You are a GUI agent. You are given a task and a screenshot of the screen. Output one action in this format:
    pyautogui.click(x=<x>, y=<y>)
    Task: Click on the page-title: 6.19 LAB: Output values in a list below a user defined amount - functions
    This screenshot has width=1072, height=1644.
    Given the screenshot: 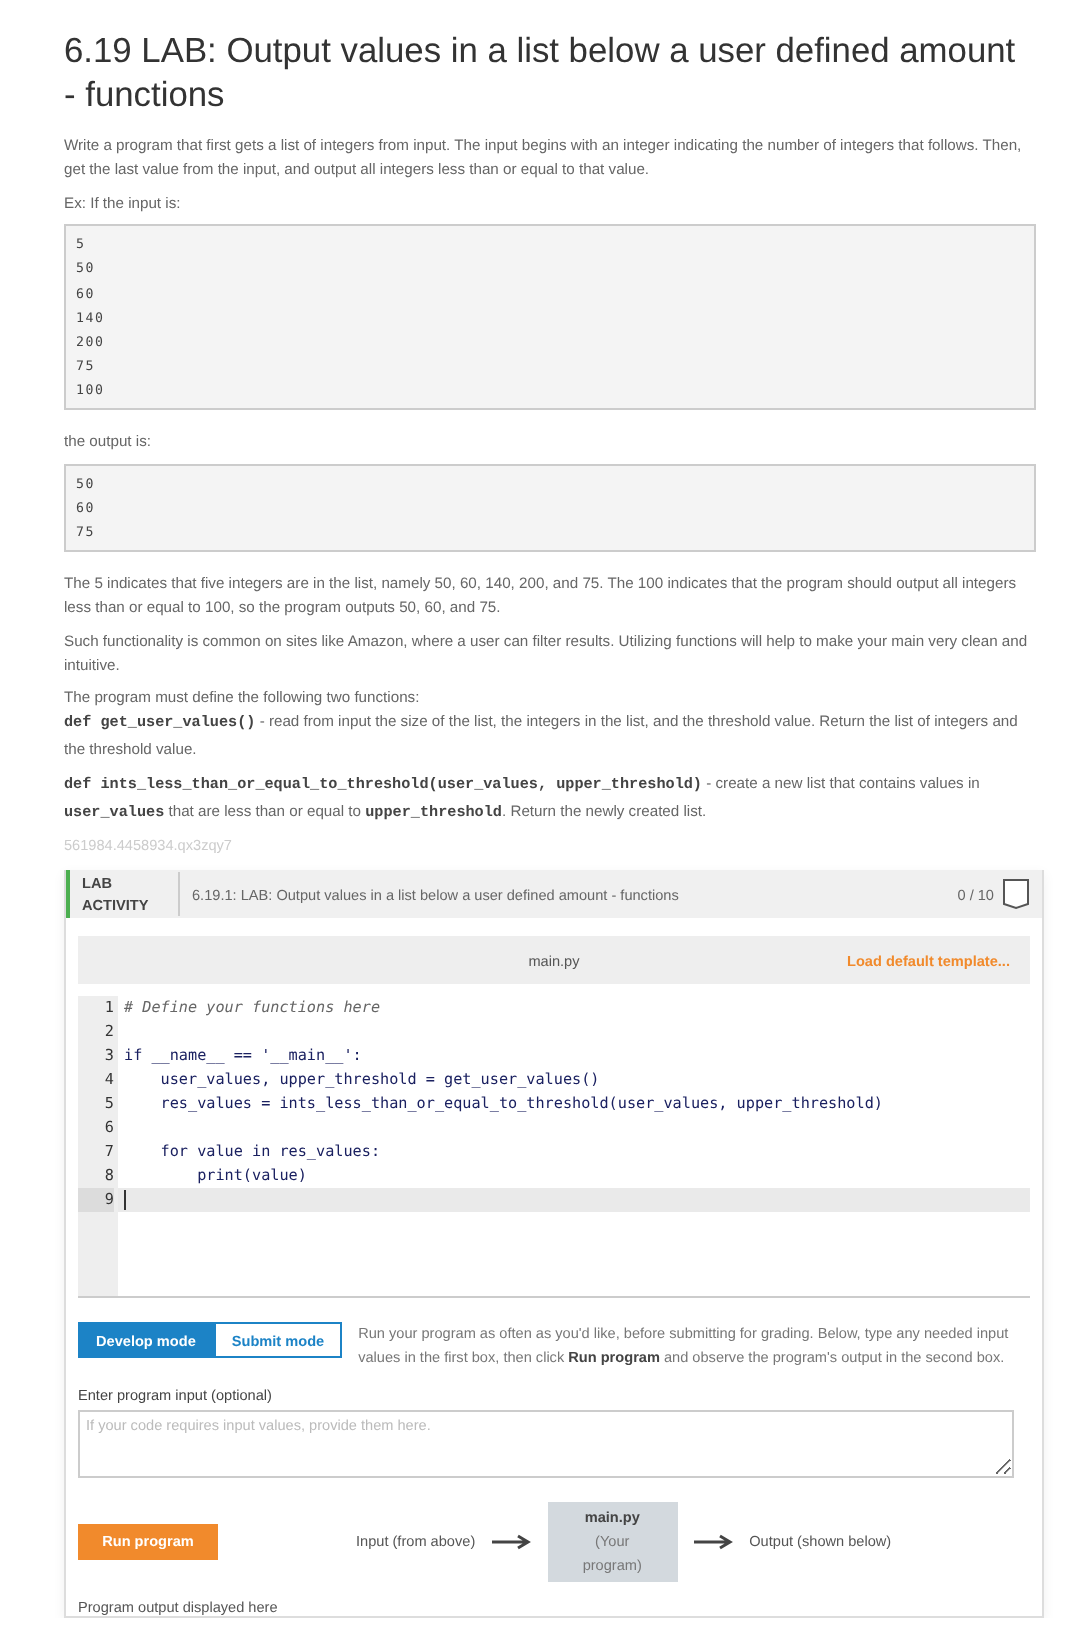 What is the action you would take?
    pyautogui.click(x=541, y=72)
    